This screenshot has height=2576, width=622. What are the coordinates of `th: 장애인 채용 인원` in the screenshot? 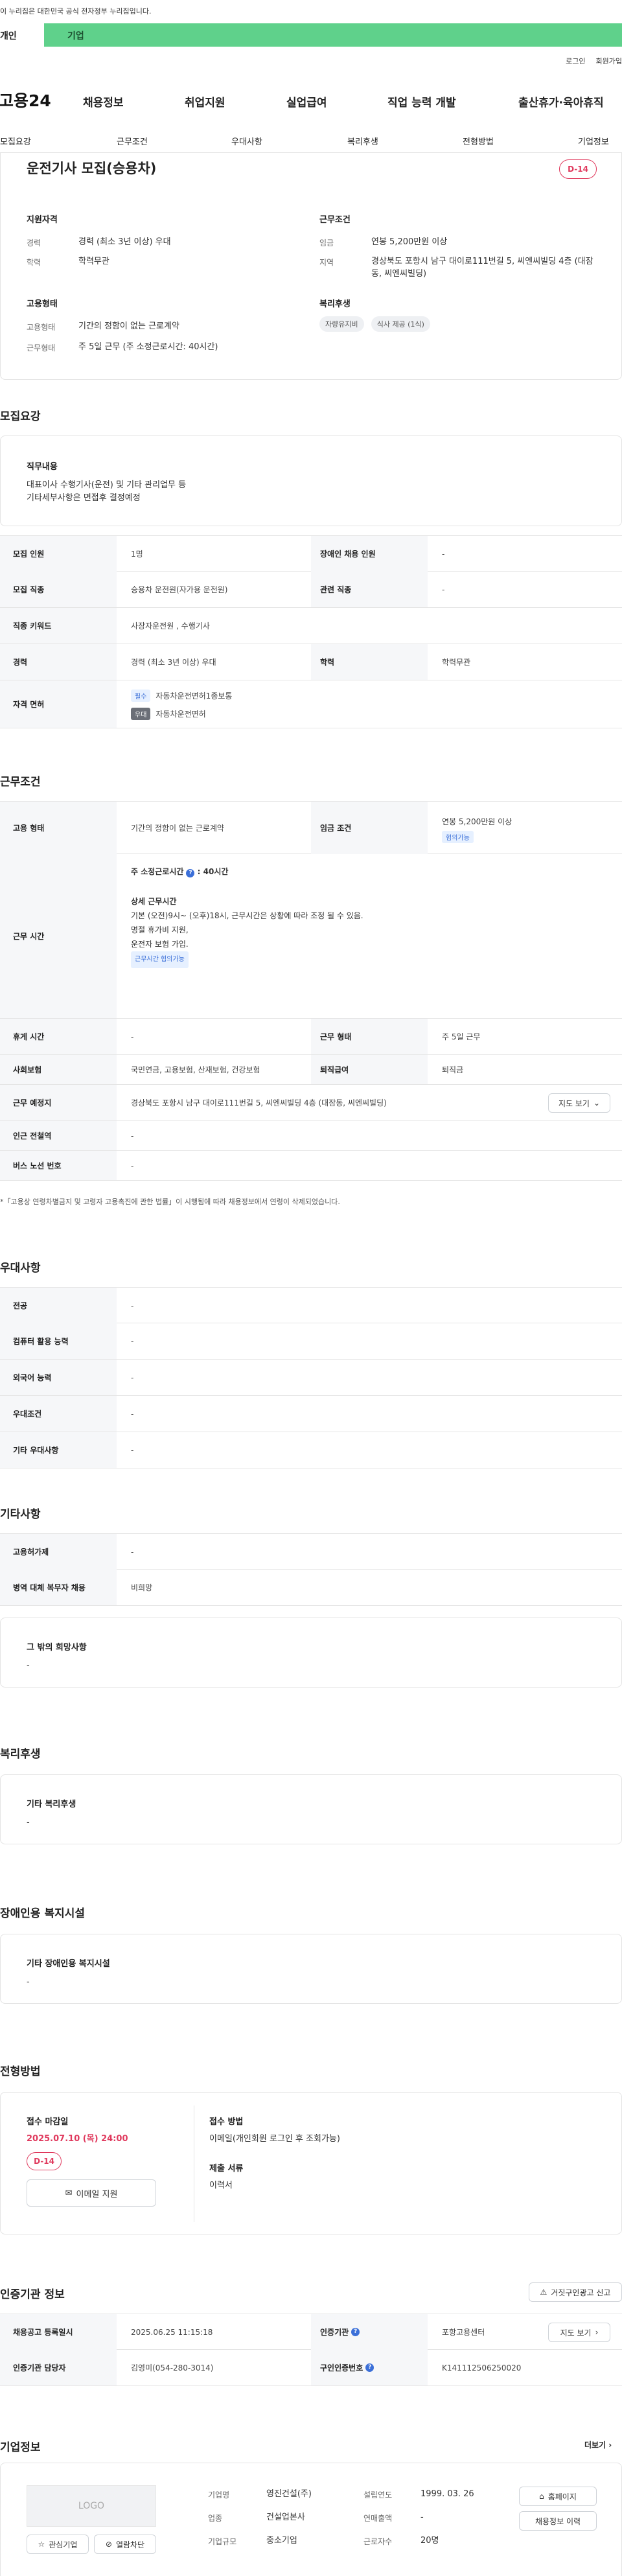 It's located at (369, 554).